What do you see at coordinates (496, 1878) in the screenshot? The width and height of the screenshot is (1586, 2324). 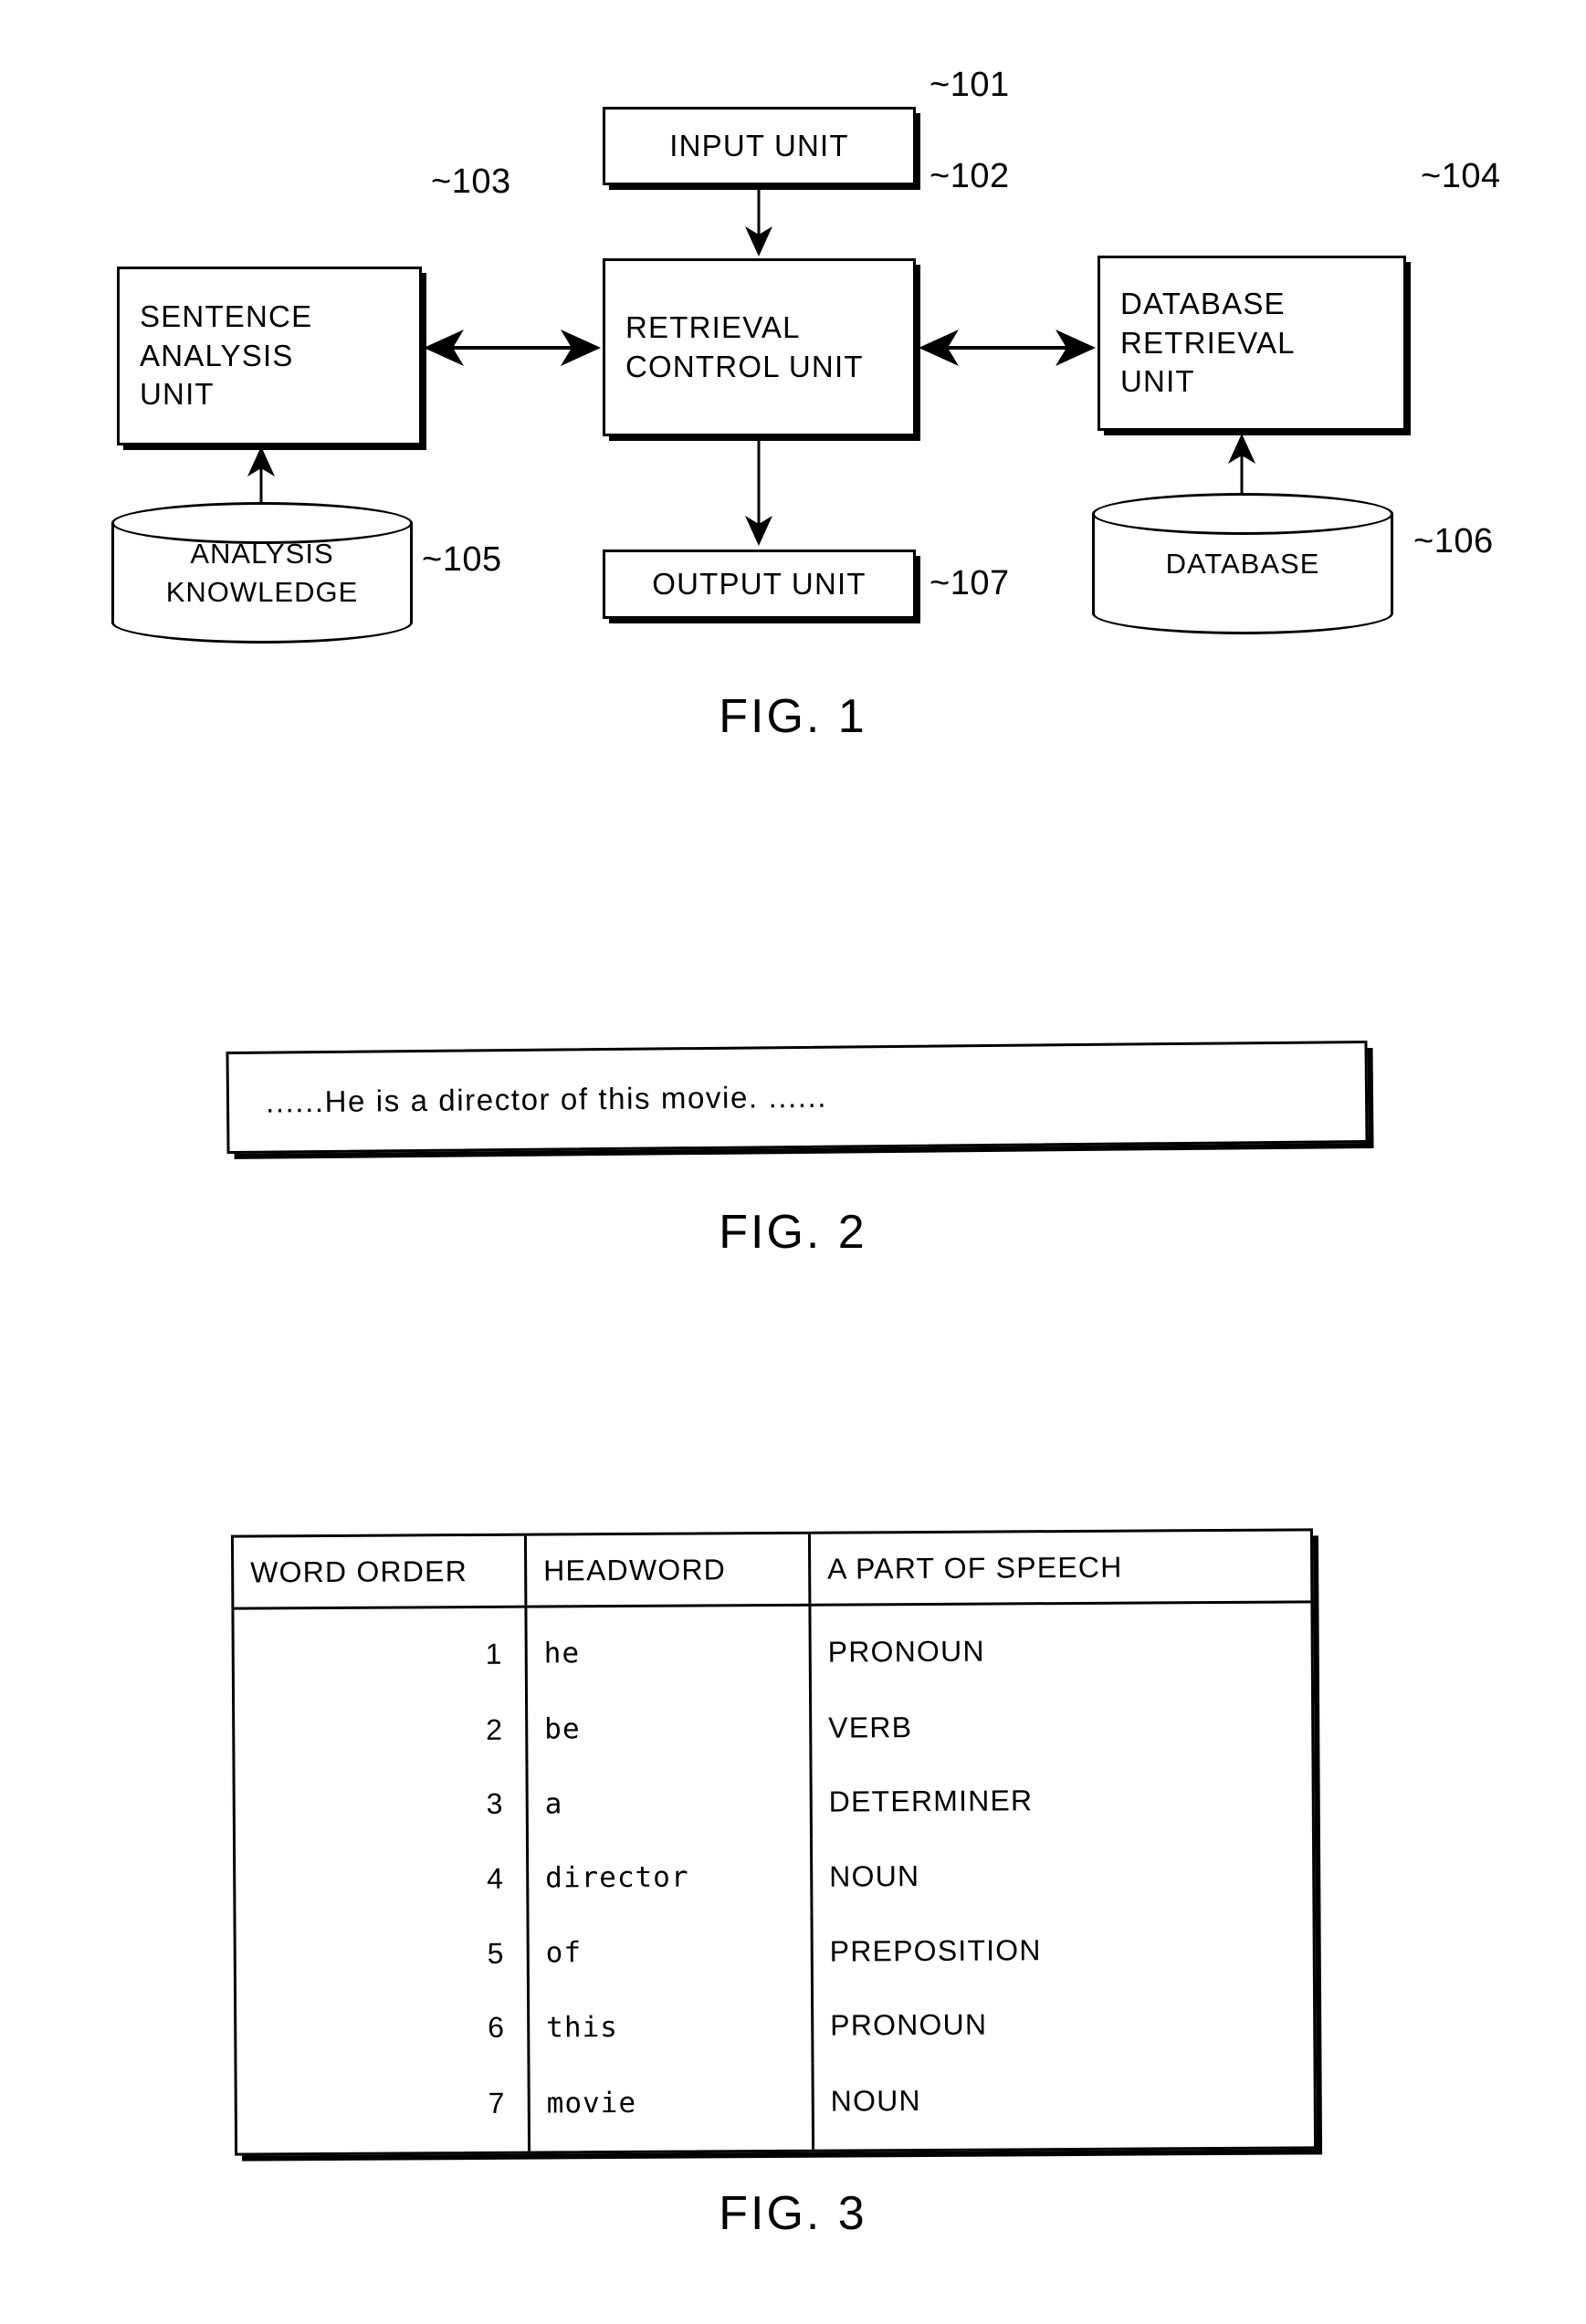 I see `cell-word-order: 4` at bounding box center [496, 1878].